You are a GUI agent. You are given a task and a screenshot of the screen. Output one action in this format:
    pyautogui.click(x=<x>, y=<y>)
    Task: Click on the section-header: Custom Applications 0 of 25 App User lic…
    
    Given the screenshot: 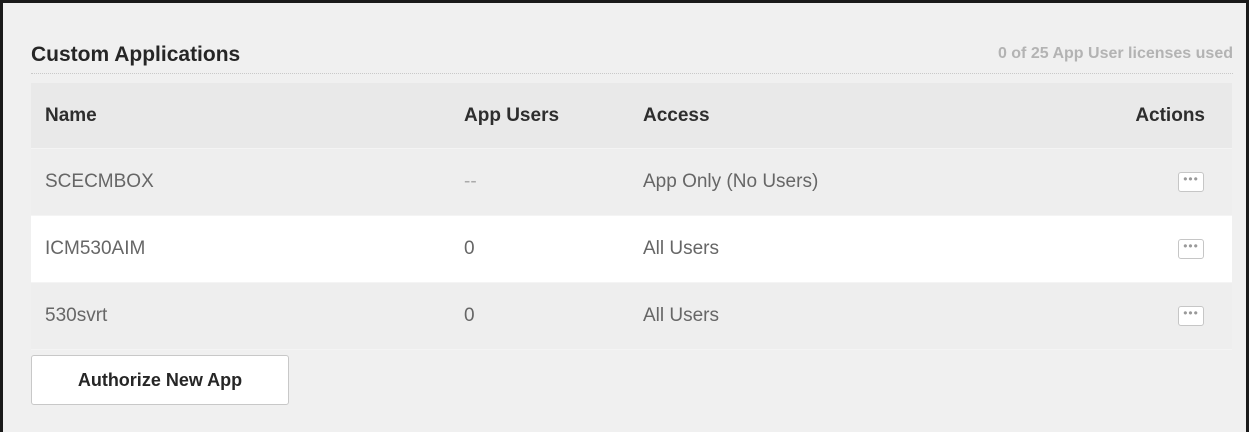 What is the action you would take?
    pyautogui.click(x=632, y=58)
    